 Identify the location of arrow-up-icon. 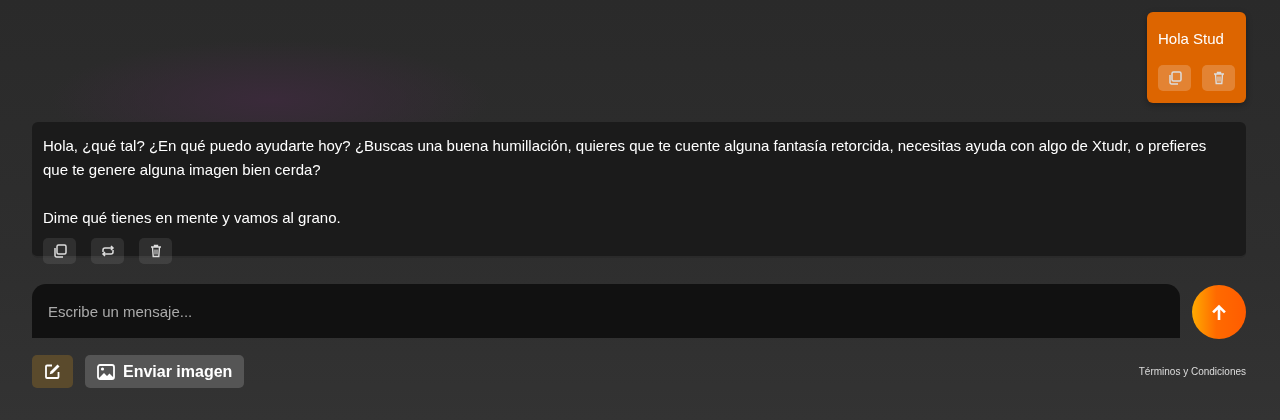
(1219, 312).